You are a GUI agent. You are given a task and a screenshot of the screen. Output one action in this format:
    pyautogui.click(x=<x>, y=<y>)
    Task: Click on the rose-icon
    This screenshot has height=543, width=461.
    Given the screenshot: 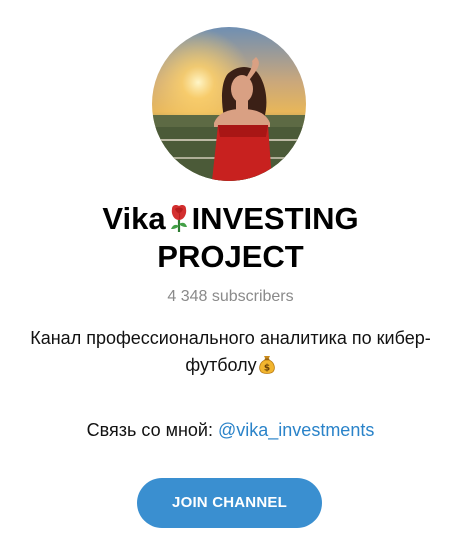 What is the action you would take?
    pyautogui.click(x=178, y=218)
    